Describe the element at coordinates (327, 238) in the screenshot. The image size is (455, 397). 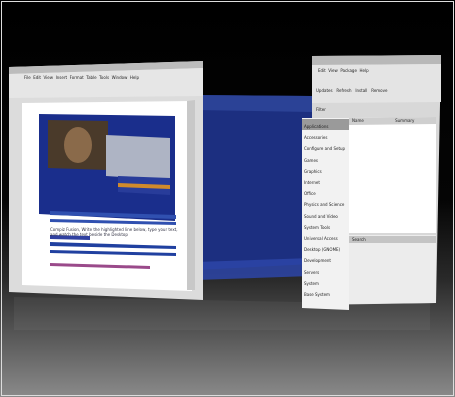
I see `category-item: Universal Access` at that location.